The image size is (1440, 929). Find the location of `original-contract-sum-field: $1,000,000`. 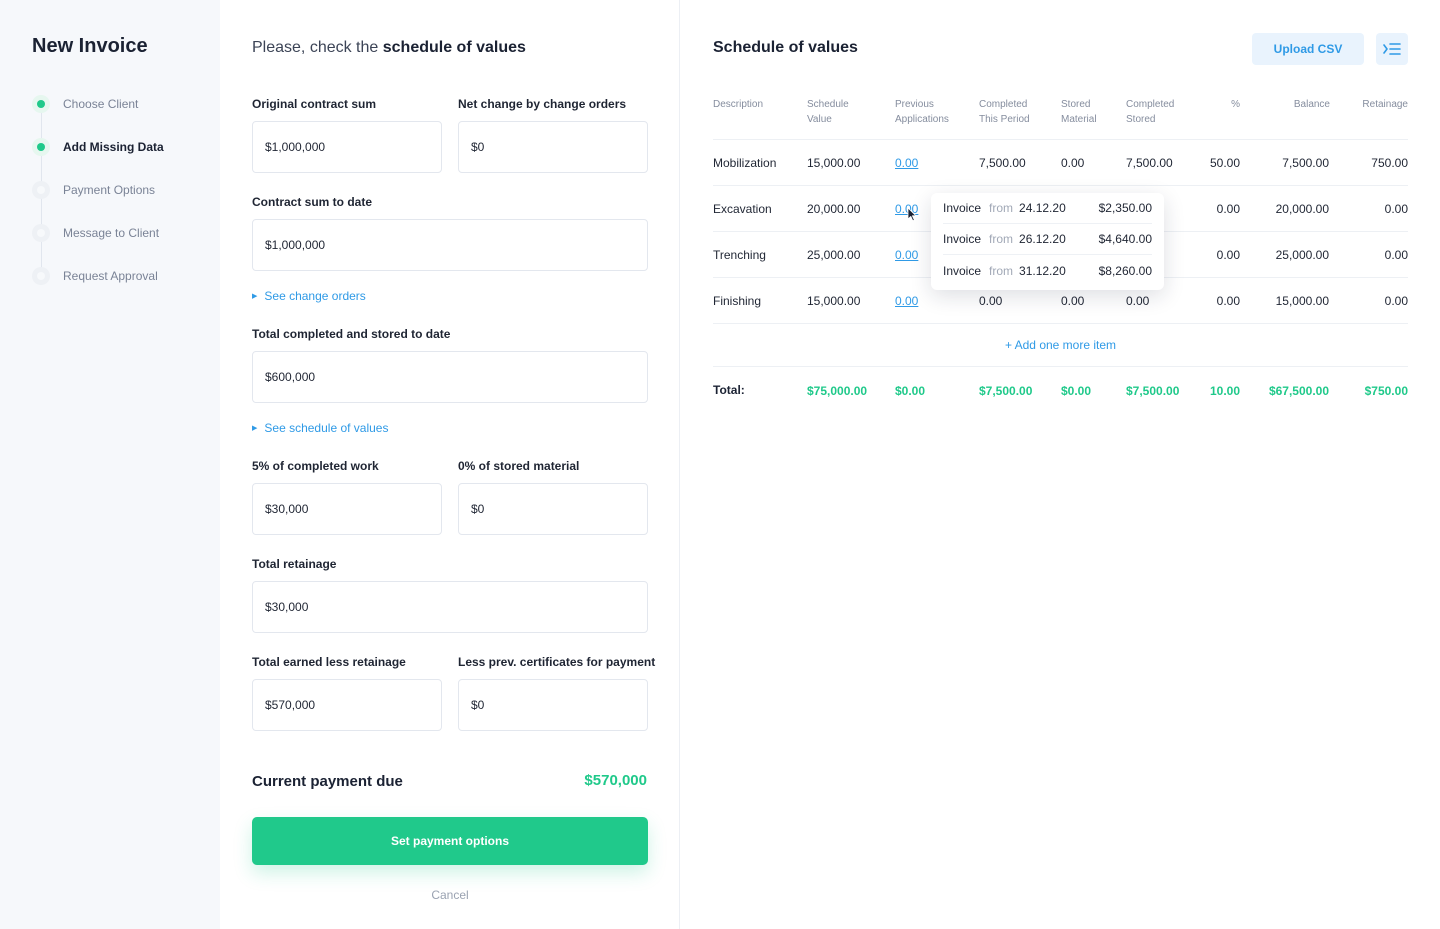

original-contract-sum-field: $1,000,000 is located at coordinates (347, 147).